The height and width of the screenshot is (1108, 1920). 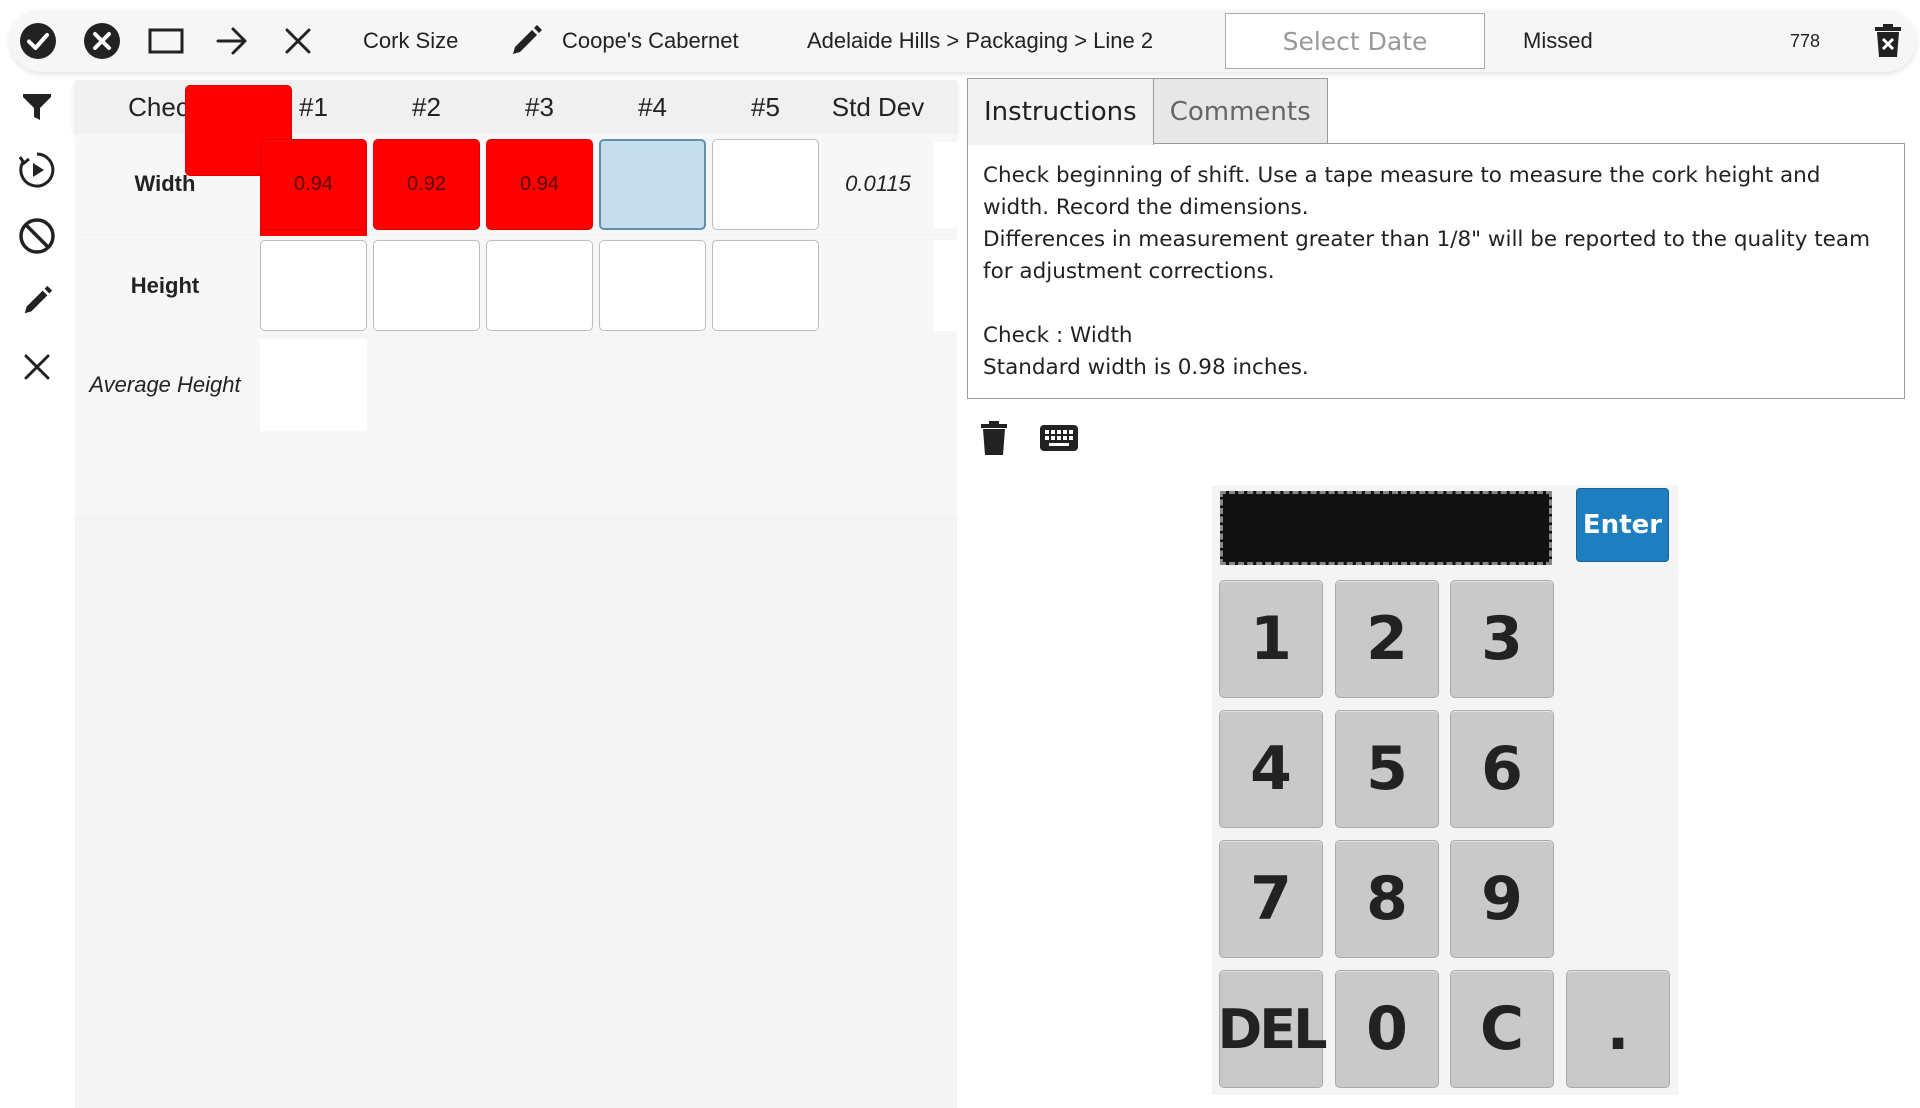 I want to click on status-text: Missed, so click(x=1558, y=40).